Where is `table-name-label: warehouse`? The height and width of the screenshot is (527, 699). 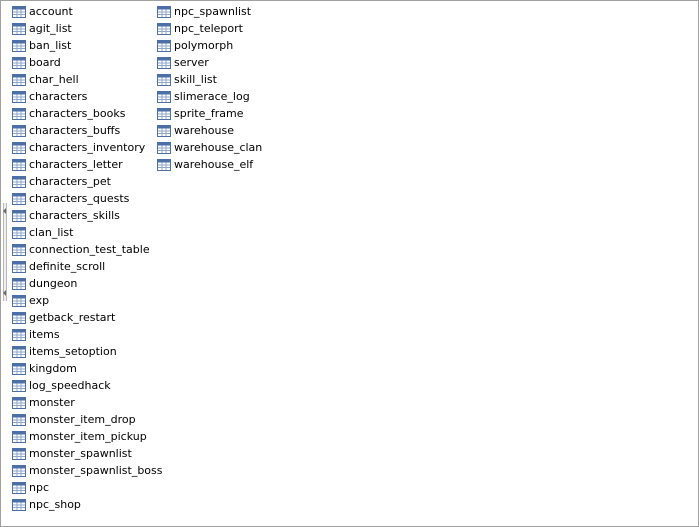 table-name-label: warehouse is located at coordinates (204, 130).